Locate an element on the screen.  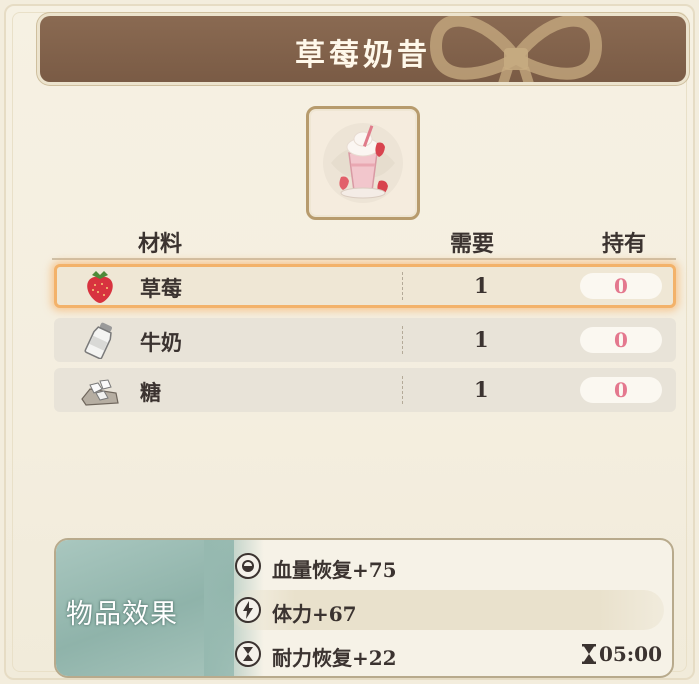
timer-value: 05:00 is located at coordinates (630, 654).